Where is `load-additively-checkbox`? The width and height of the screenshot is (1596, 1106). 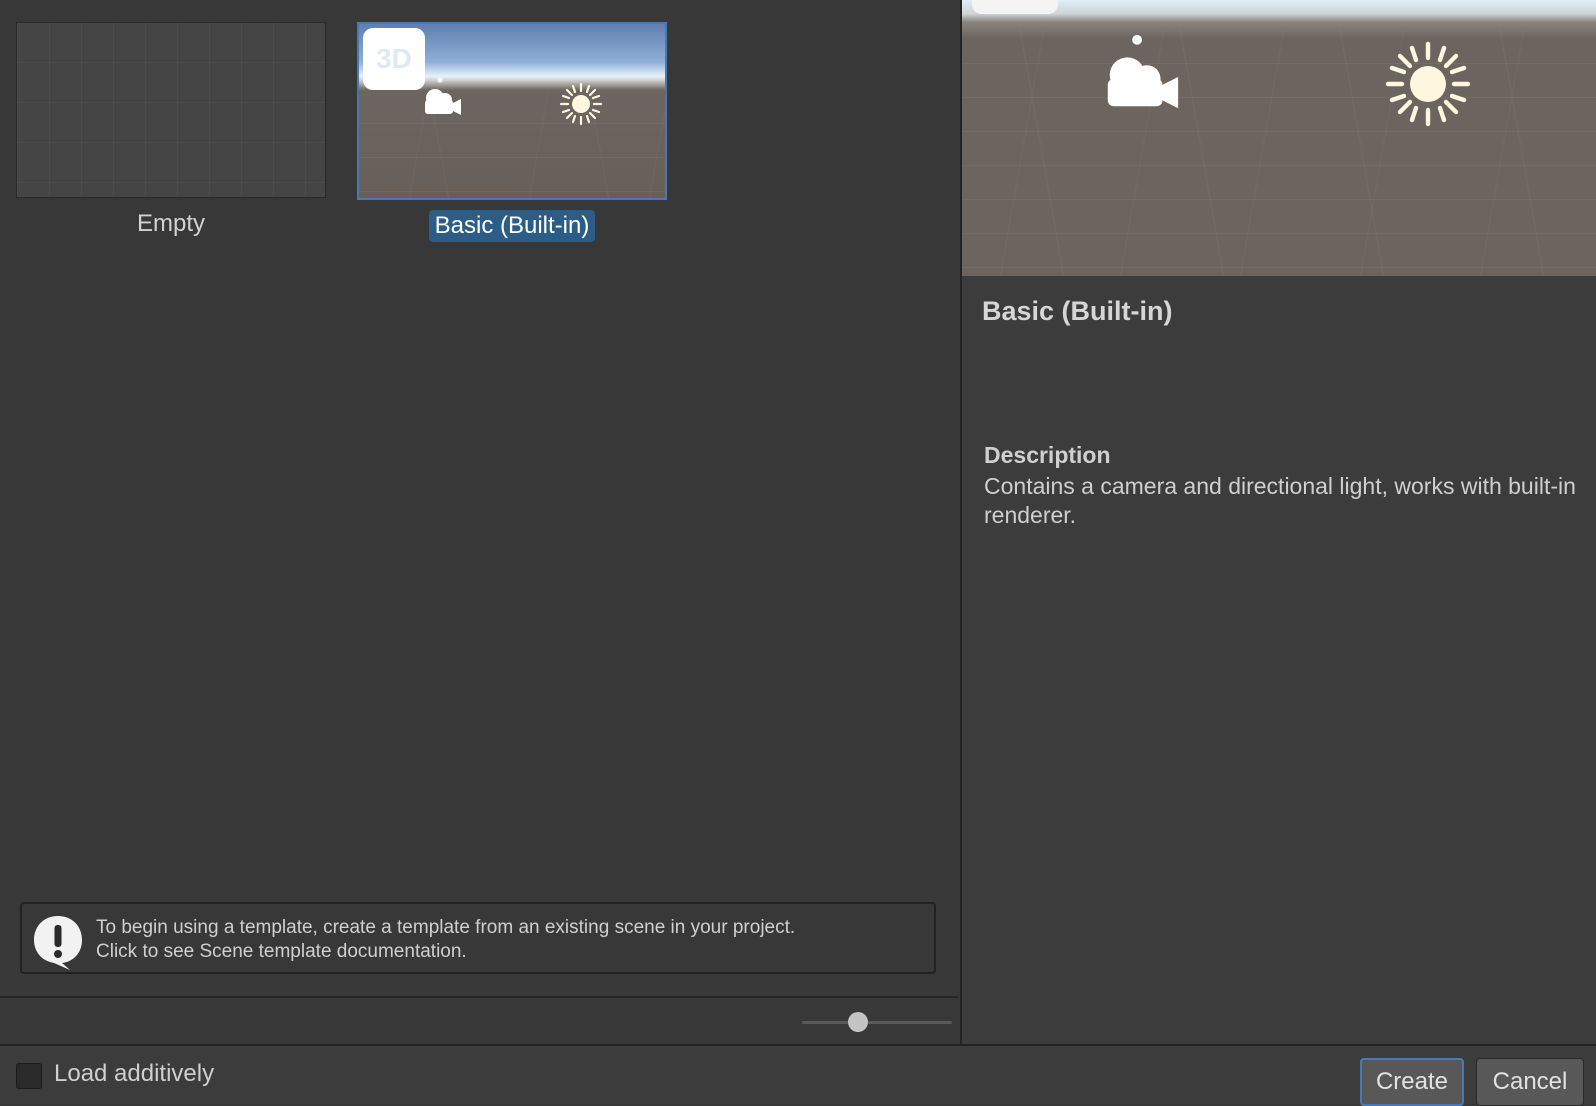 load-additively-checkbox is located at coordinates (29, 1076).